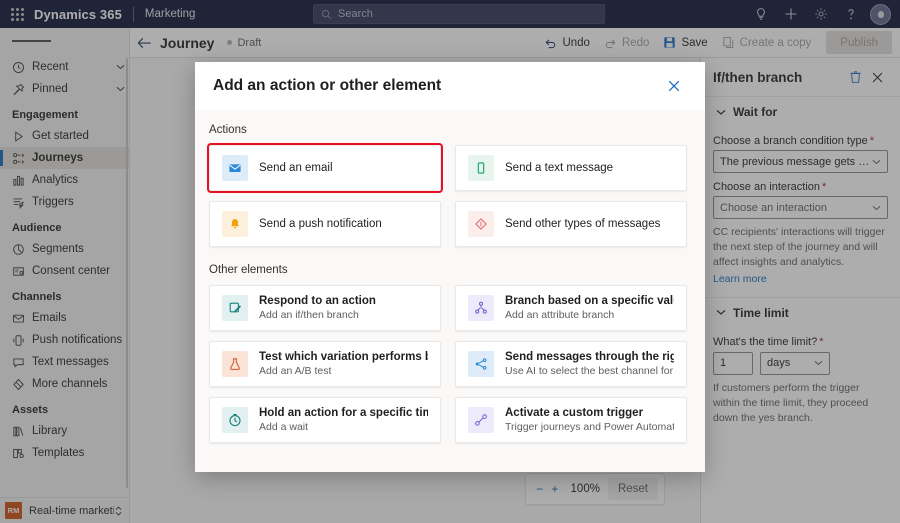 Image resolution: width=900 pixels, height=523 pixels. I want to click on flask-icon, so click(235, 364).